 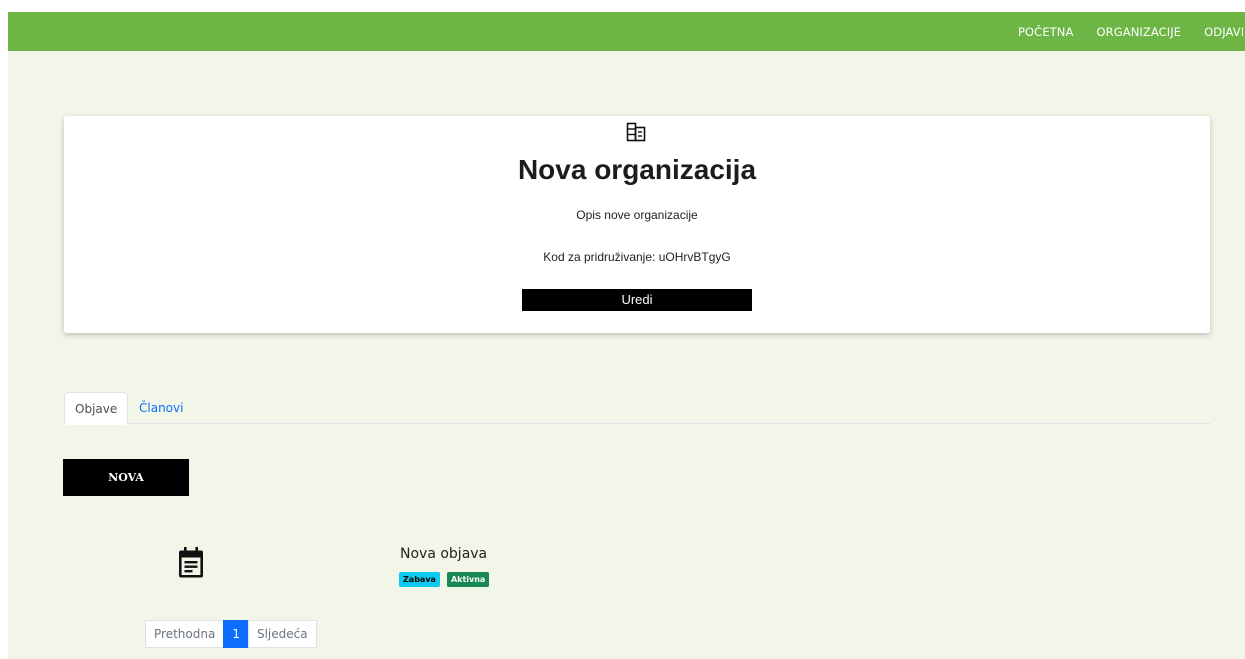 What do you see at coordinates (637, 300) in the screenshot?
I see `edit-button: Uredi` at bounding box center [637, 300].